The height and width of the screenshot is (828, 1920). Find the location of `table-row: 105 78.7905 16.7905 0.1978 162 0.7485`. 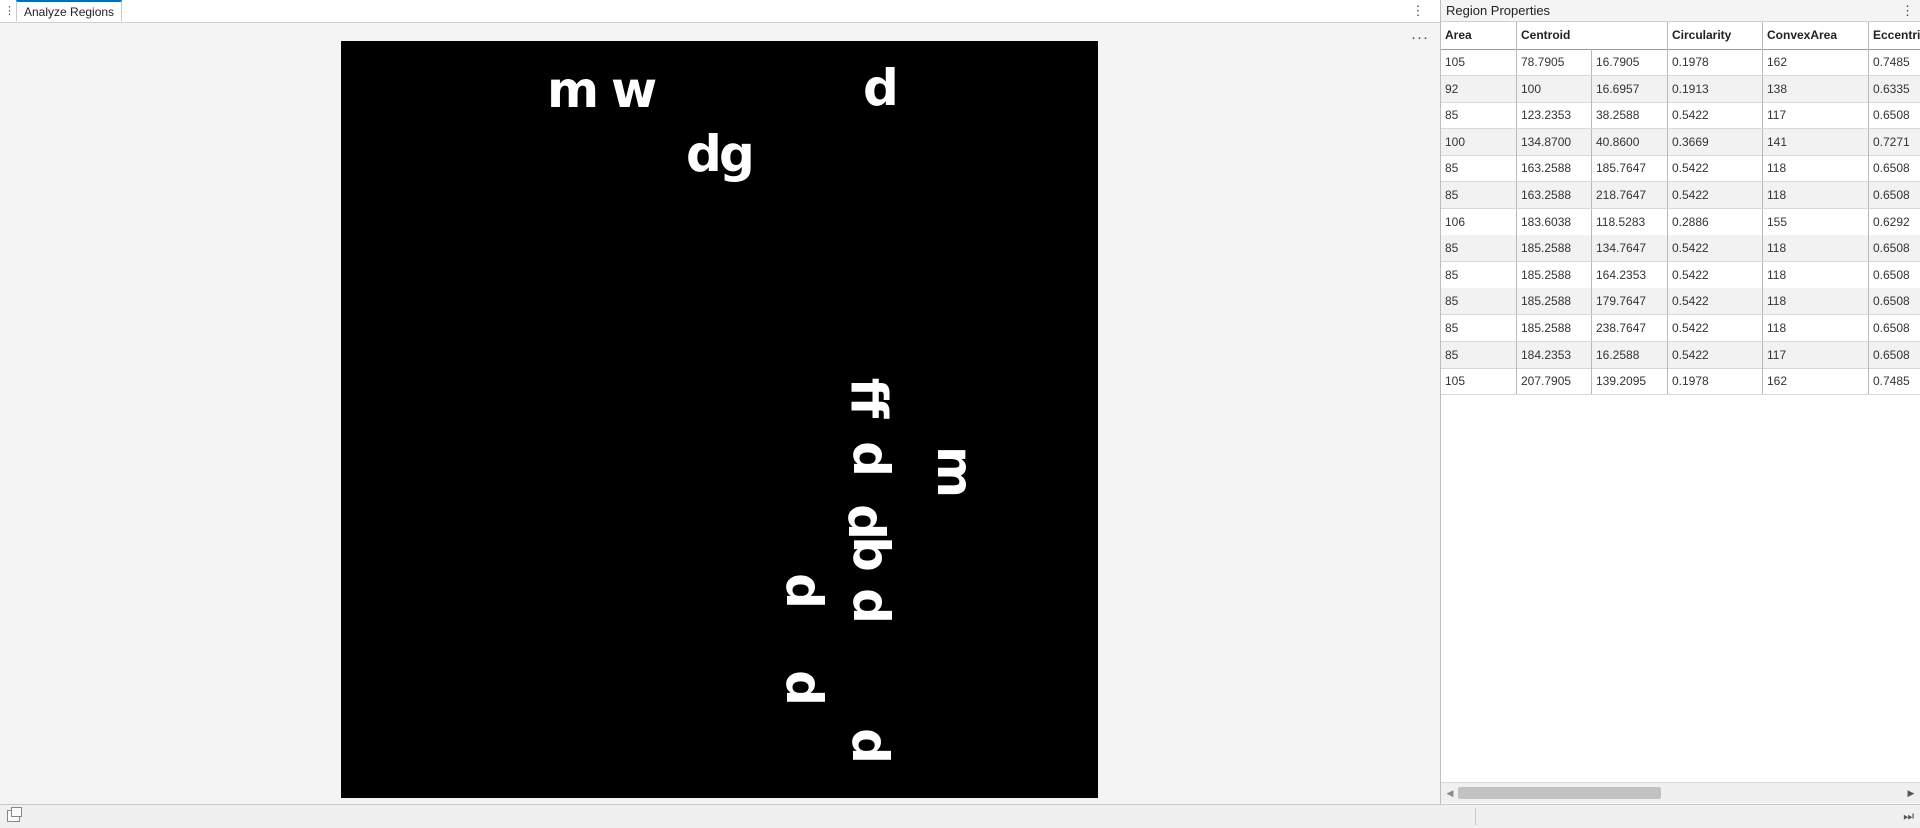

table-row: 105 78.7905 16.7905 0.1978 162 0.7485 is located at coordinates (1680, 62).